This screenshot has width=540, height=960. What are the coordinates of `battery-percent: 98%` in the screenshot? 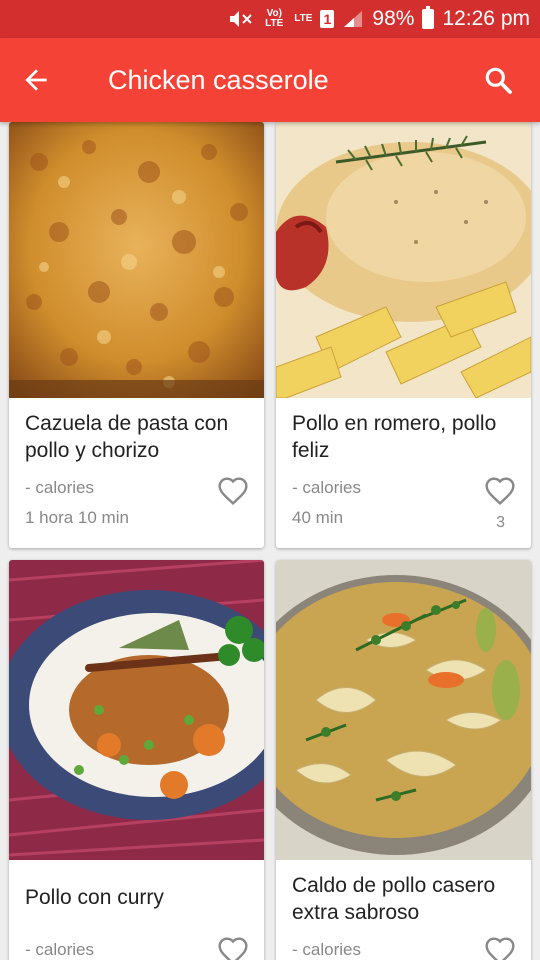 It's located at (393, 18).